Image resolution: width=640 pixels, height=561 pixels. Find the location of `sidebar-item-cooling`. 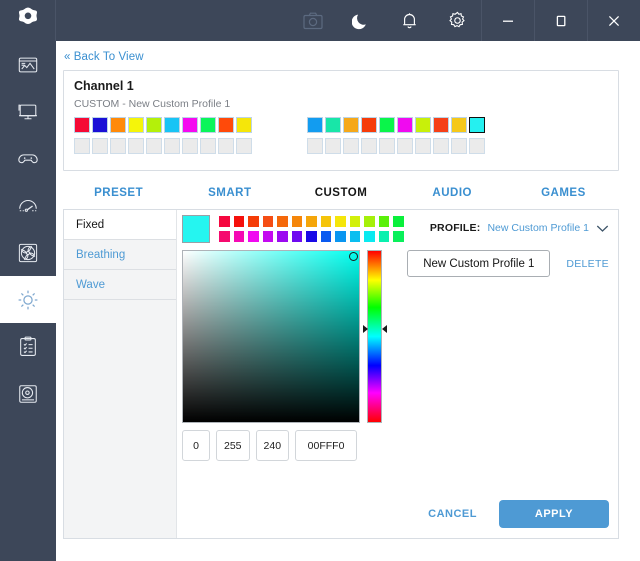

sidebar-item-cooling is located at coordinates (28, 252).